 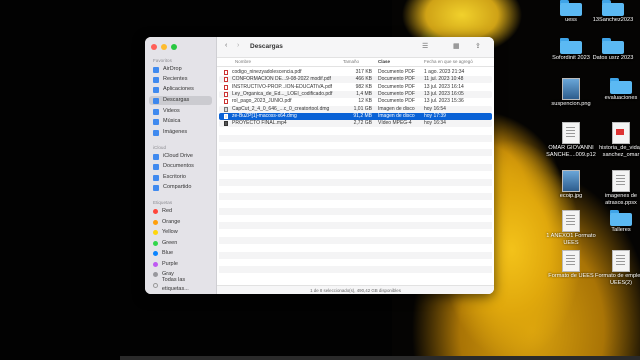 What do you see at coordinates (180, 166) in the screenshot?
I see `sidebar-item-documentos: Documentos` at bounding box center [180, 166].